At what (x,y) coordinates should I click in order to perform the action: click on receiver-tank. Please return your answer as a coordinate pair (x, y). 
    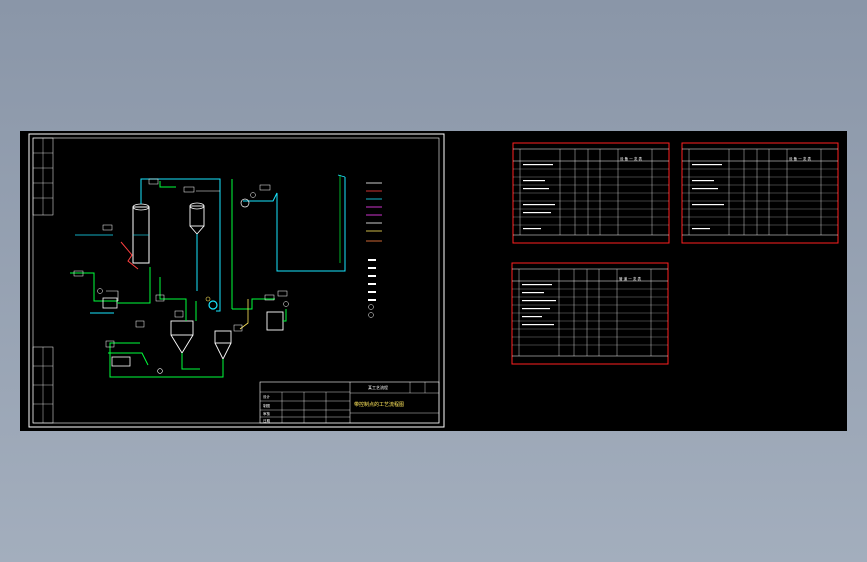
    Looking at the image, I should click on (275, 321).